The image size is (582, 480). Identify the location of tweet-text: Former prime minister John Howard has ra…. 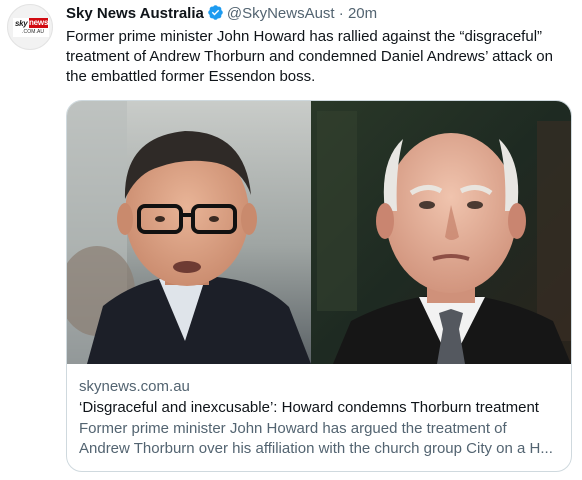
(309, 56).